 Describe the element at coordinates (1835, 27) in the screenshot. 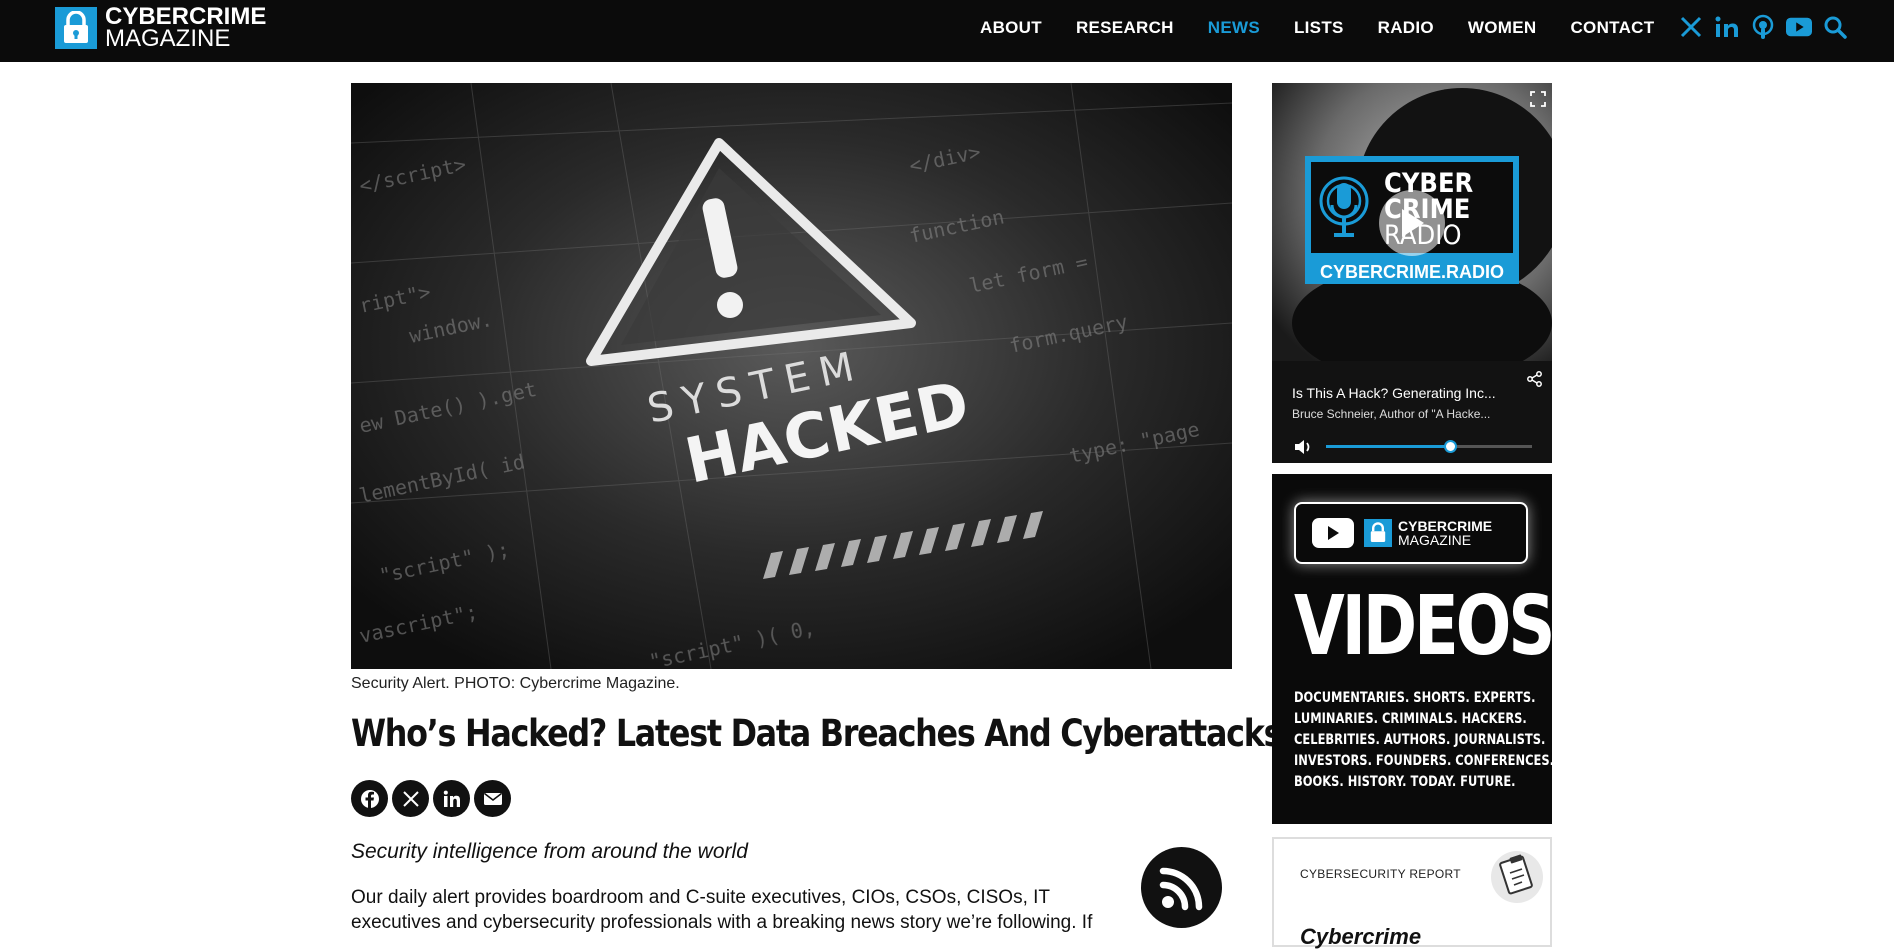

I see `search-icon` at that location.